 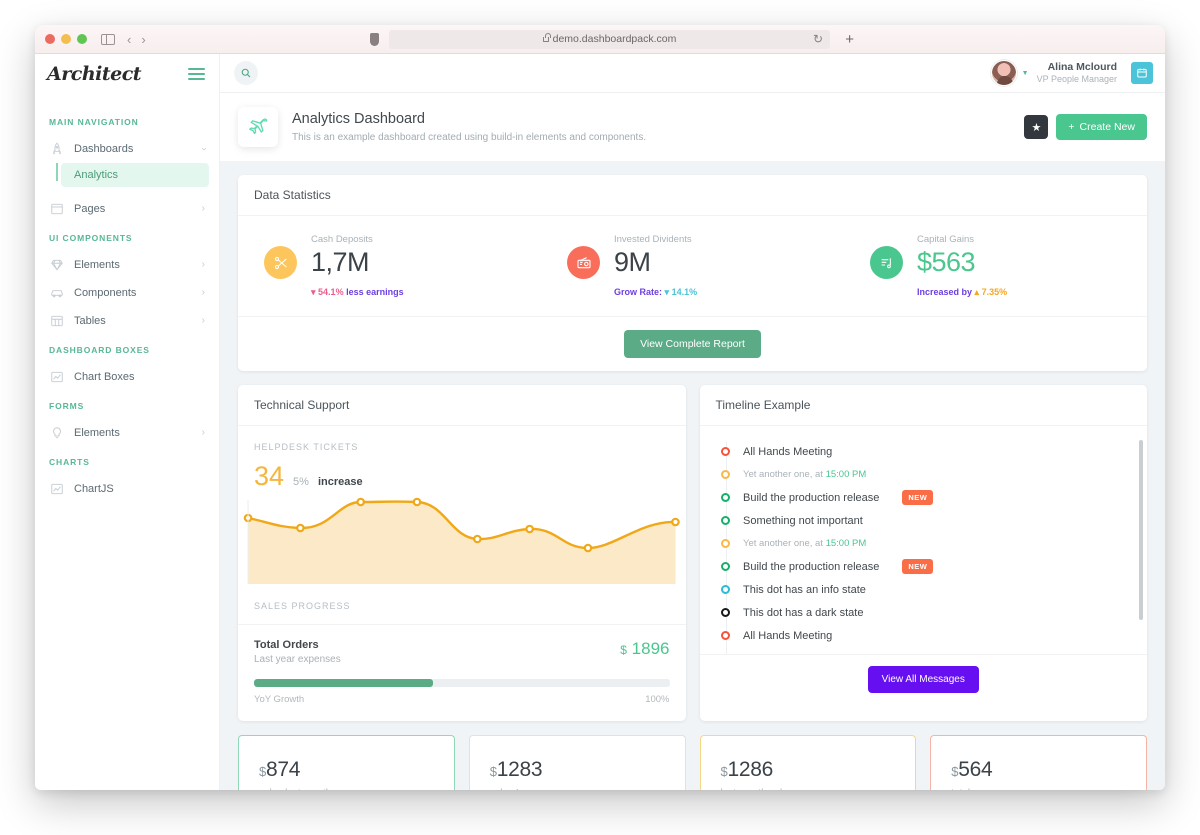 What do you see at coordinates (143, 39) in the screenshot?
I see `forward-icon: ›` at bounding box center [143, 39].